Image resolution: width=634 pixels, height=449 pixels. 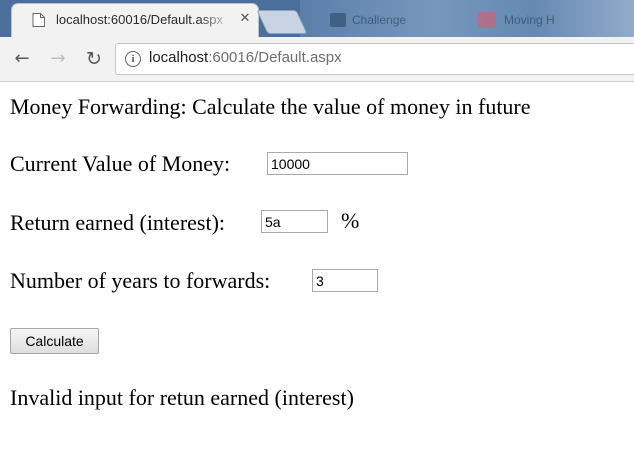 What do you see at coordinates (179, 57) in the screenshot?
I see `url-host: localhost` at bounding box center [179, 57].